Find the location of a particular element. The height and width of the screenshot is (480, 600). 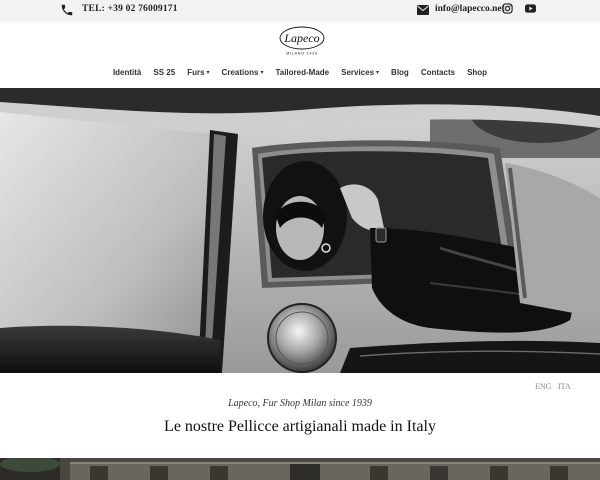

instagram-icon is located at coordinates (507, 8).